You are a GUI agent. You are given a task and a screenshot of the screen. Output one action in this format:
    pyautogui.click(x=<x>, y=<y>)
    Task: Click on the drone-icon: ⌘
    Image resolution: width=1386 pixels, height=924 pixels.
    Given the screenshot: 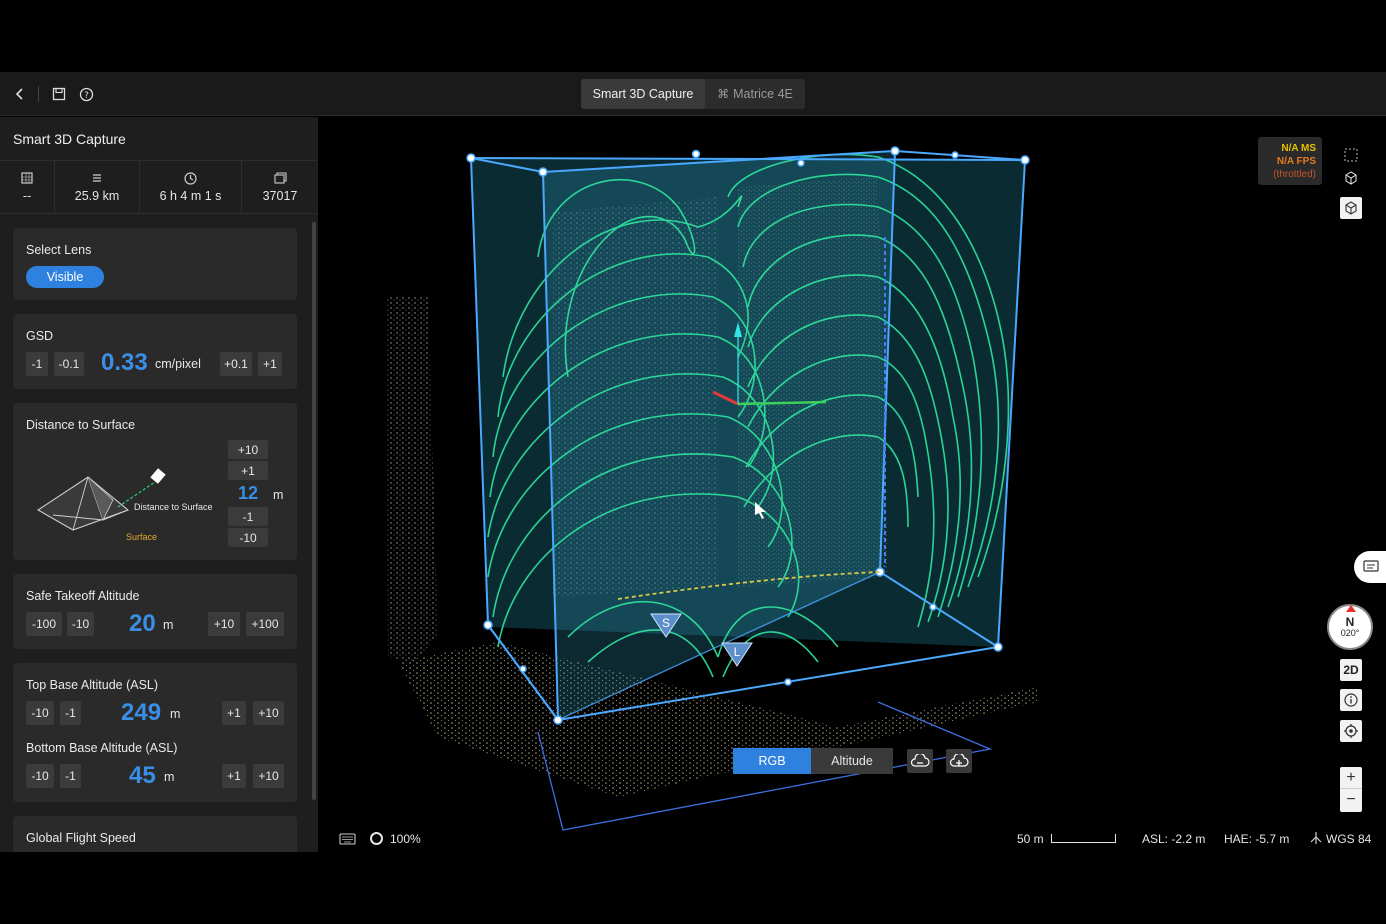 What is the action you would take?
    pyautogui.click(x=723, y=94)
    